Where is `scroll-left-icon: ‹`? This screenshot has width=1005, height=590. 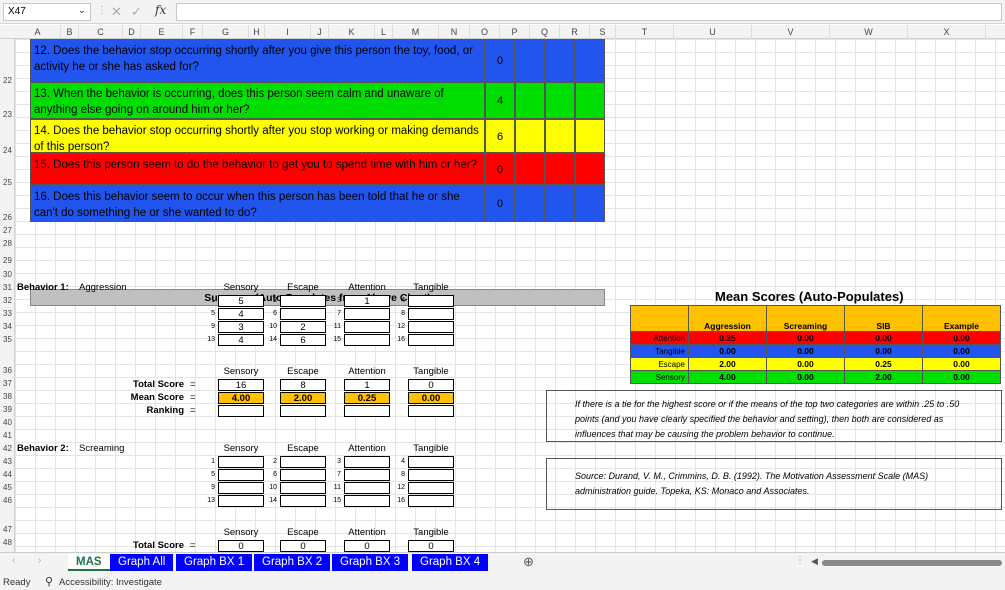
scroll-left-icon: ‹ is located at coordinates (13, 560).